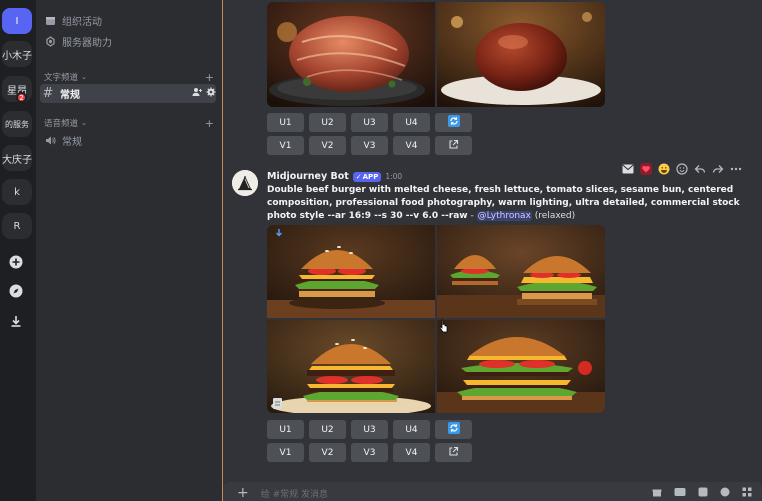 The width and height of the screenshot is (762, 501). Describe the element at coordinates (209, 77) in the screenshot. I see `add-channel-icon: +` at that location.